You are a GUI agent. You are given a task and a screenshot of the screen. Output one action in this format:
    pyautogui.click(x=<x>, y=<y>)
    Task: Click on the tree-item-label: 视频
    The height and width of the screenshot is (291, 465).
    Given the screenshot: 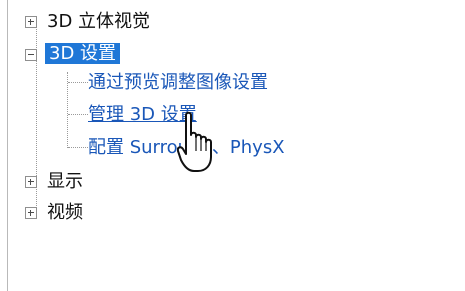 What is the action you would take?
    pyautogui.click(x=65, y=212)
    